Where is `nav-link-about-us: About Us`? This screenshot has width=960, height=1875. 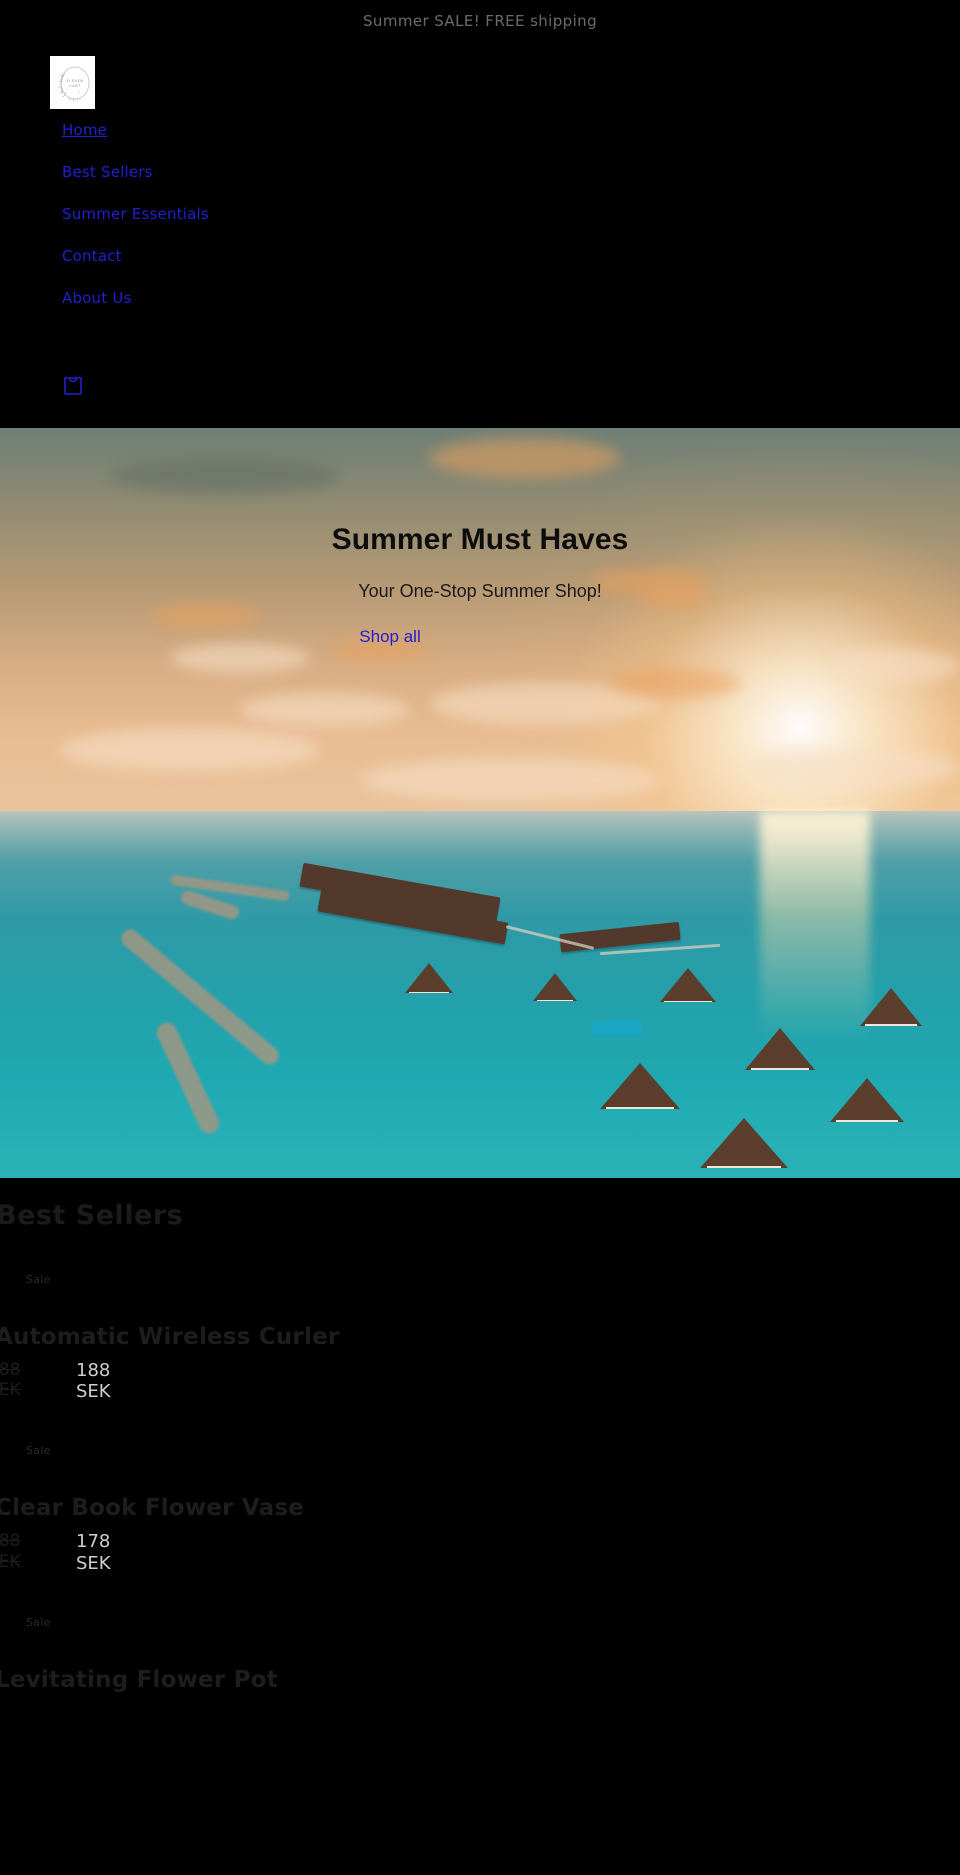 nav-link-about-us: About Us is located at coordinates (480, 298).